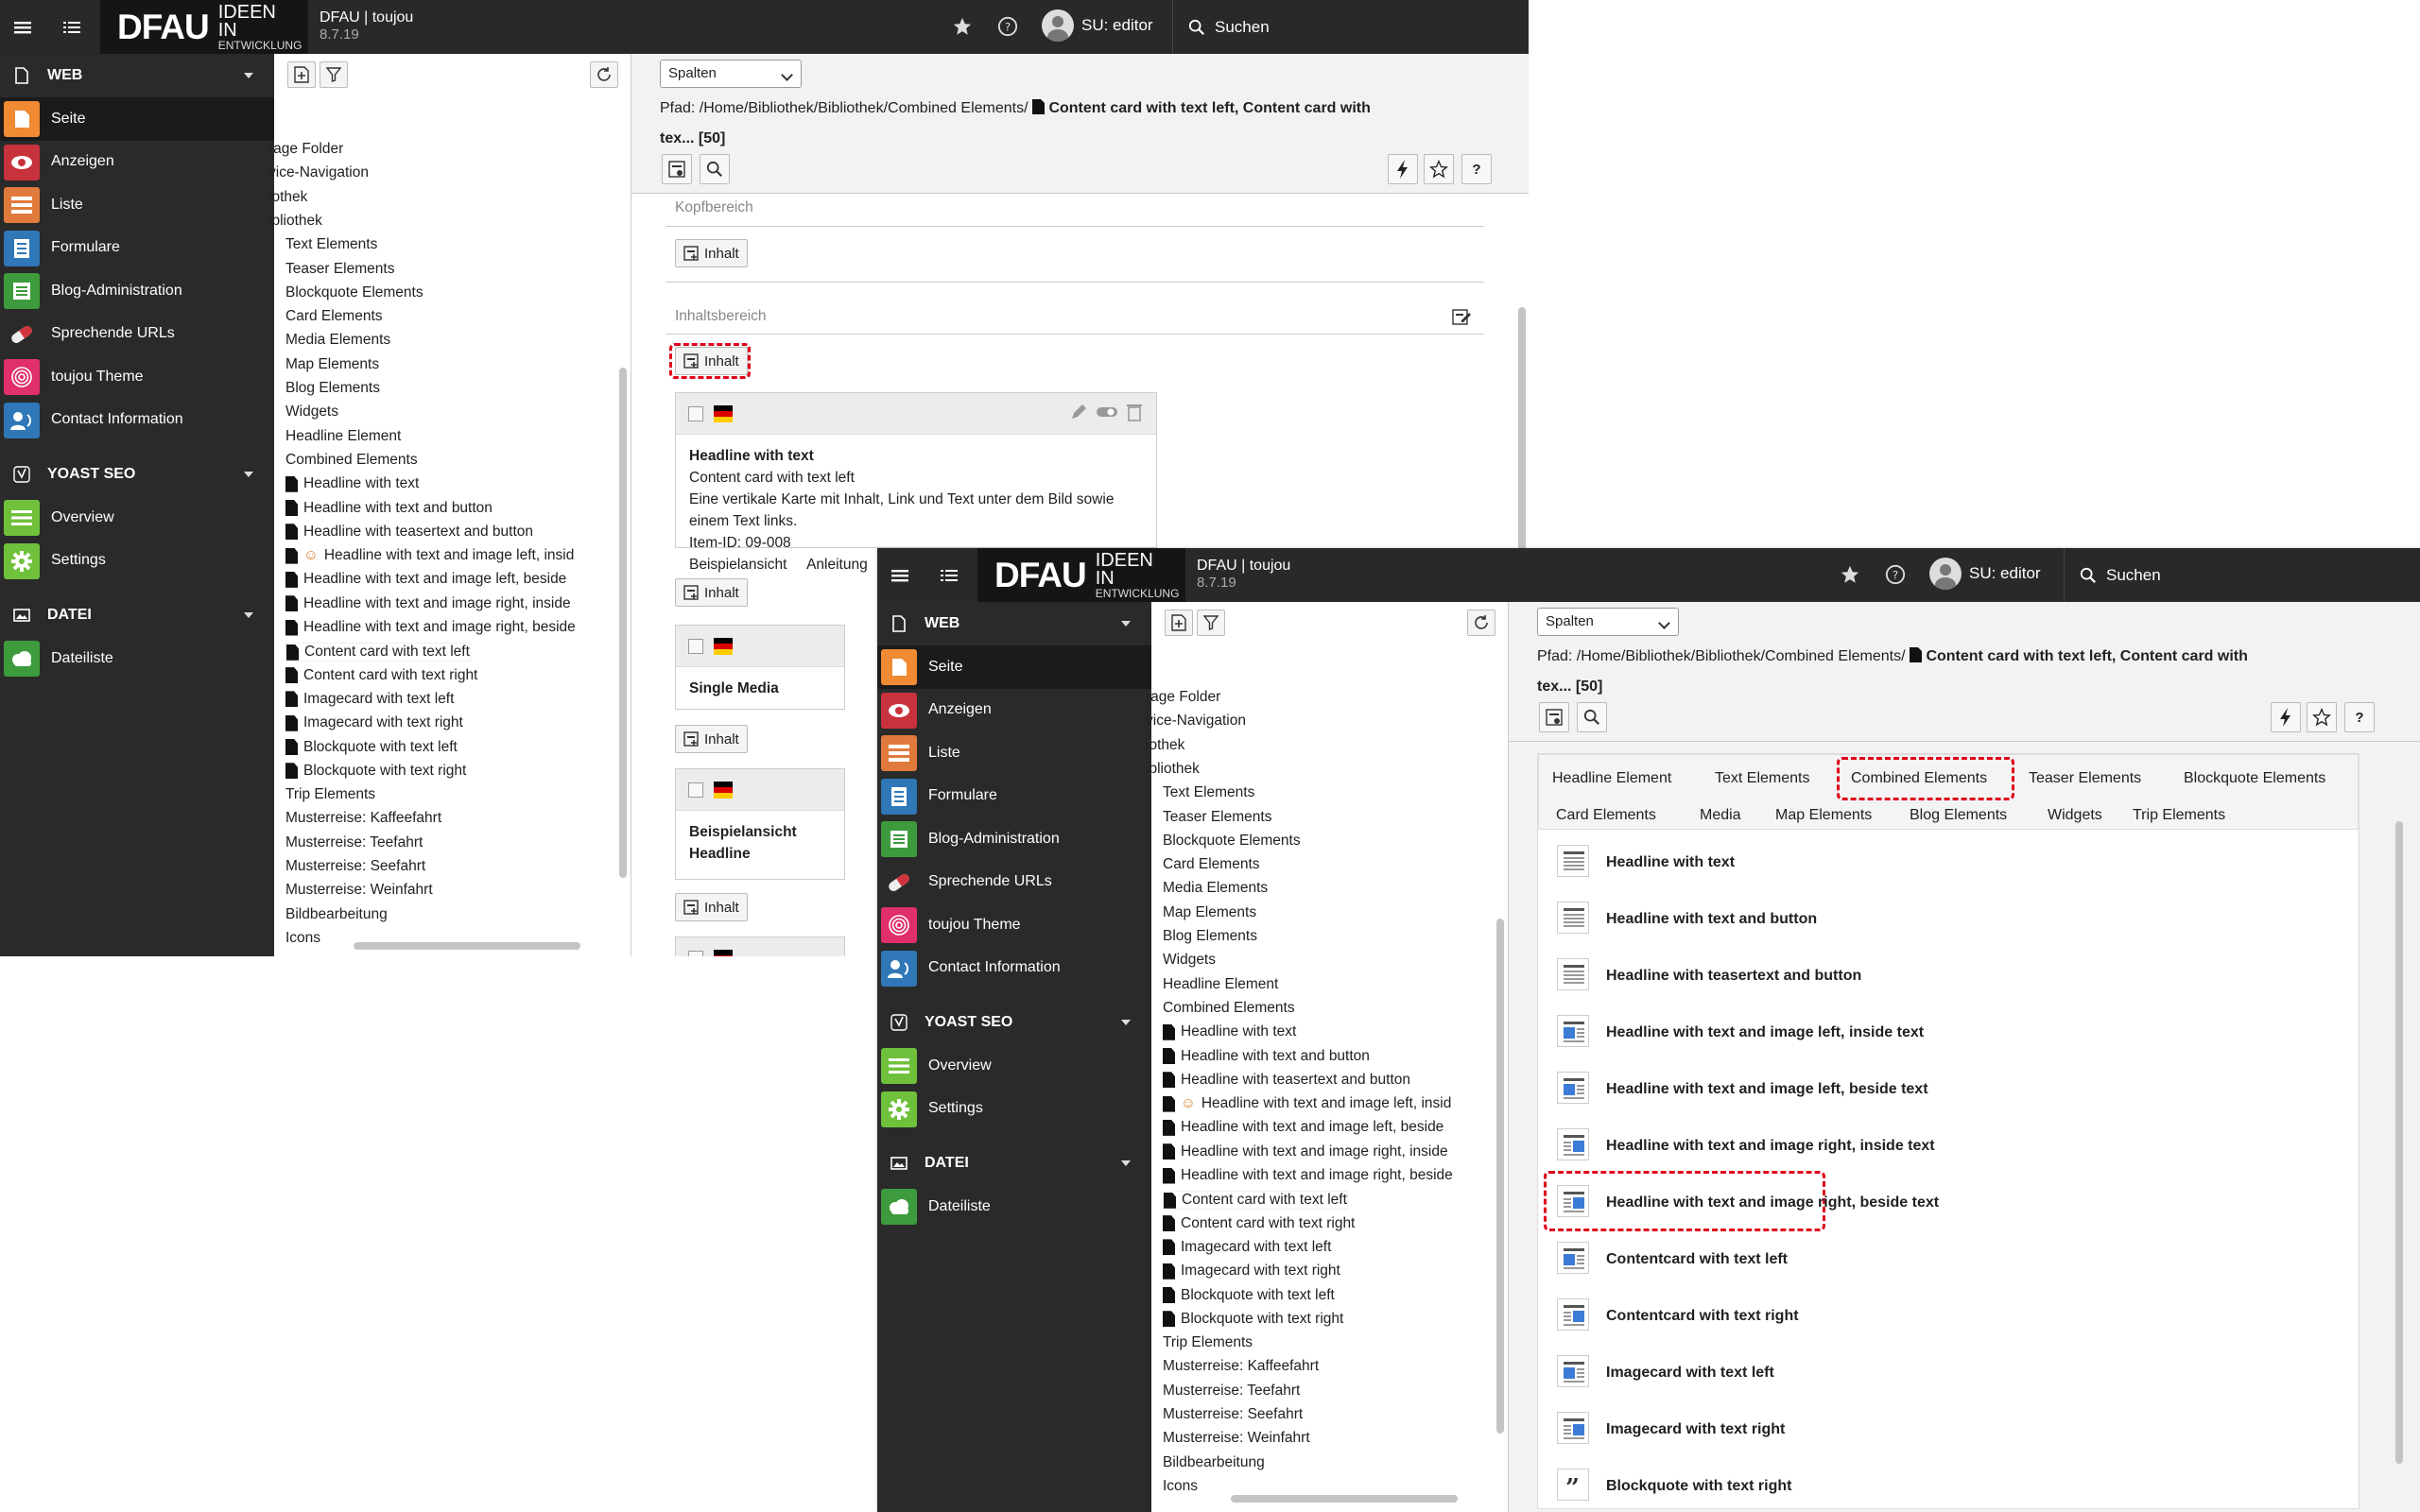  I want to click on content-scrollbar, so click(2399, 1142).